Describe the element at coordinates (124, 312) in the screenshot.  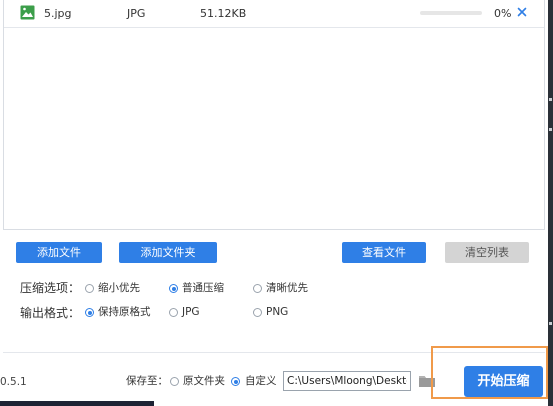
I see `output-format-option-label: 保持原格式` at that location.